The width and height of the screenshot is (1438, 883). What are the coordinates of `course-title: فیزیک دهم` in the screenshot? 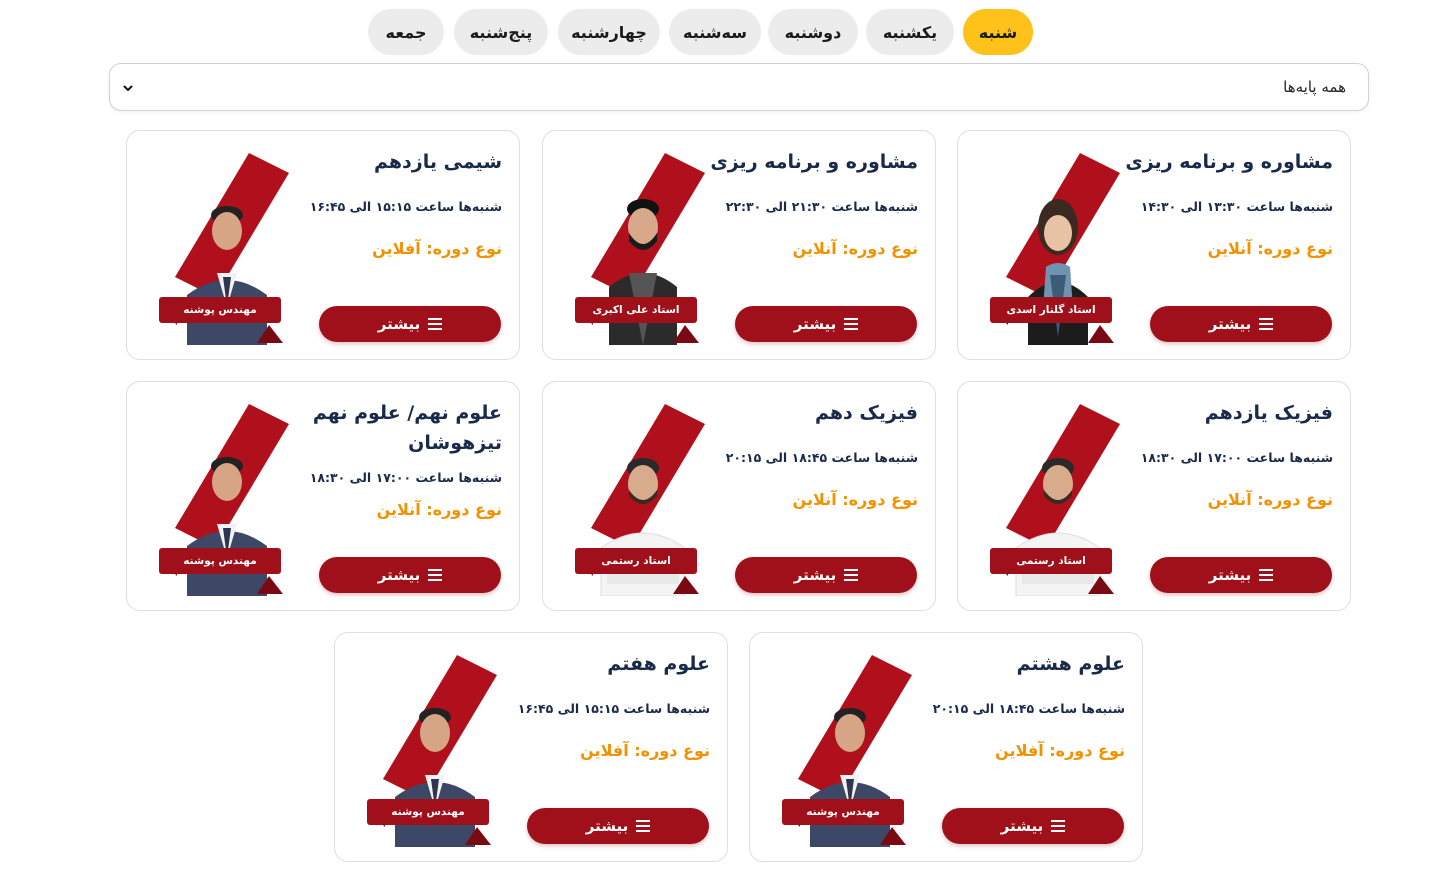 It's located at (866, 413).